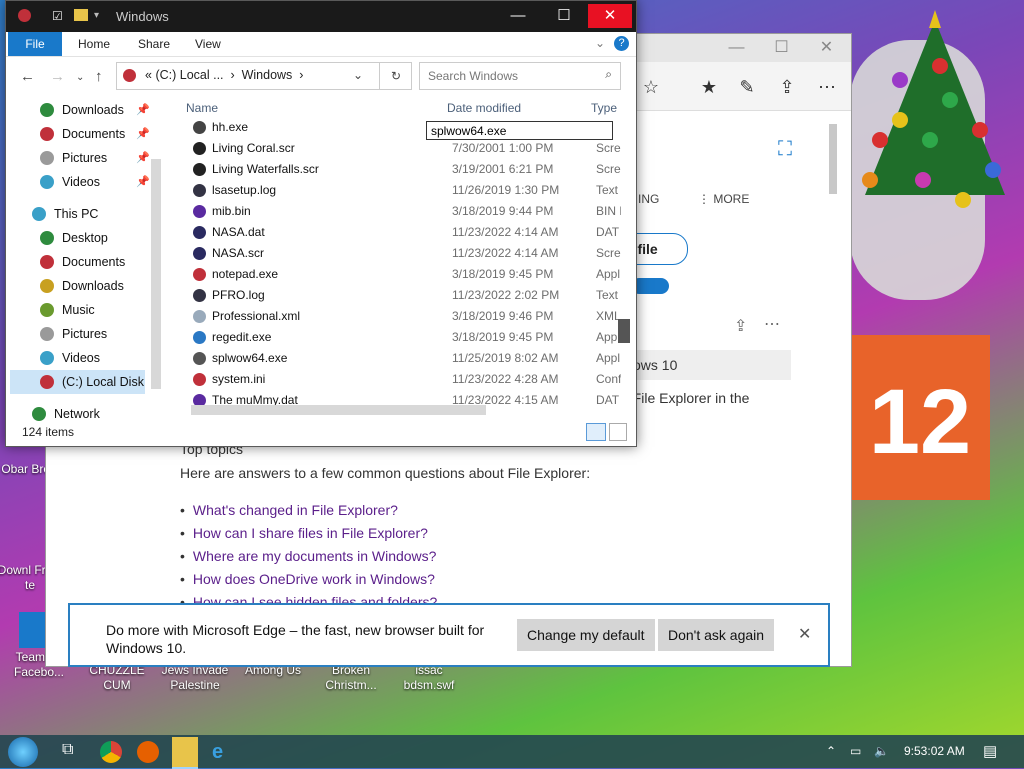 Image resolution: width=1024 pixels, height=769 pixels. I want to click on faq-link: Where are my documents in Windows?, so click(315, 556).